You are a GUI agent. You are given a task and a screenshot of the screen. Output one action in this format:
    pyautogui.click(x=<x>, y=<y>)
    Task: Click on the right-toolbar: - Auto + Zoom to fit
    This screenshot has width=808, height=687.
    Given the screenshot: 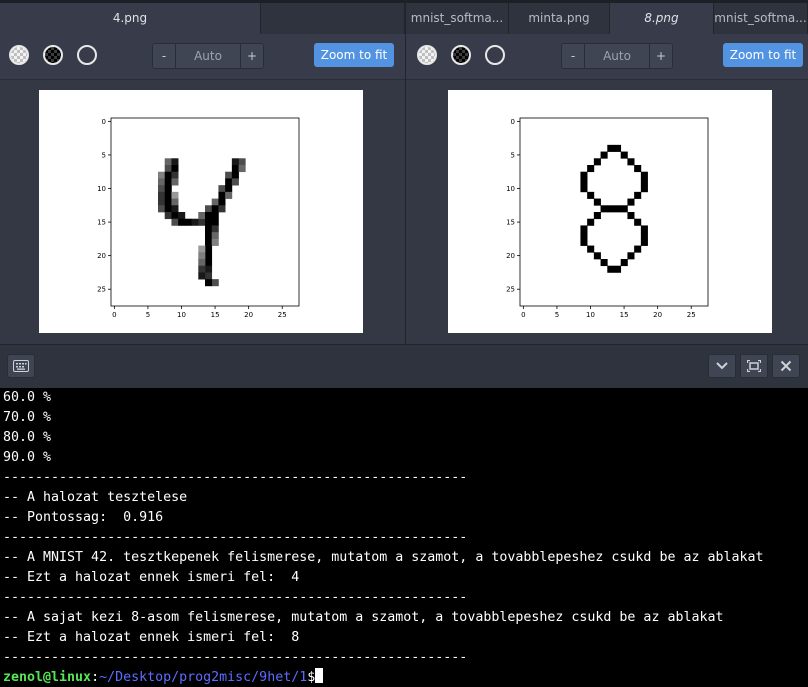 What is the action you would take?
    pyautogui.click(x=607, y=56)
    